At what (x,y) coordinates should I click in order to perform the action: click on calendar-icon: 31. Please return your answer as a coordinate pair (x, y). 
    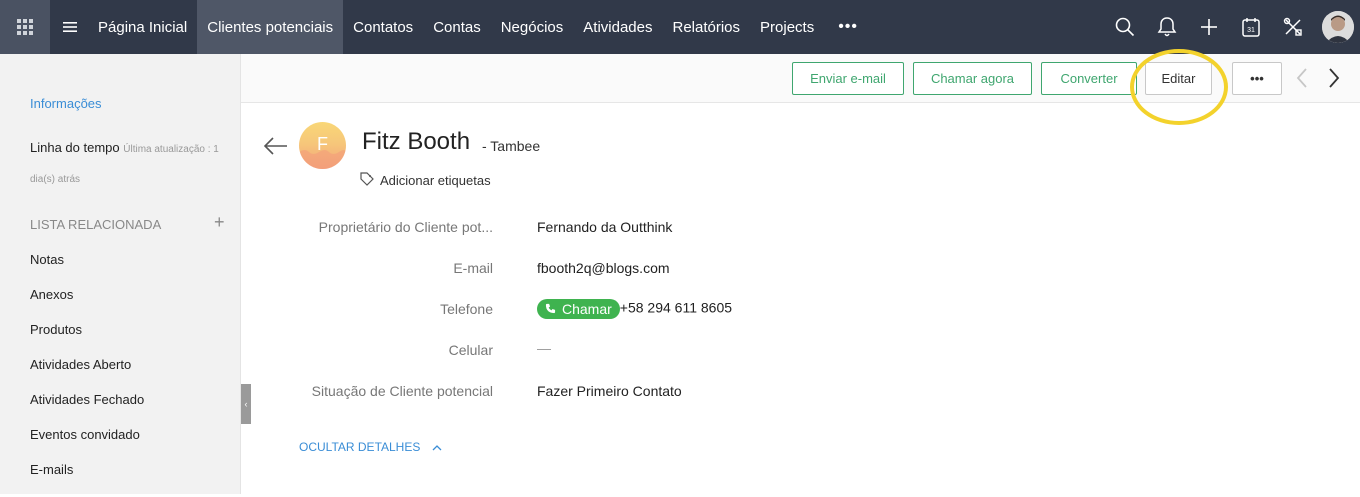
    Looking at the image, I should click on (1251, 27).